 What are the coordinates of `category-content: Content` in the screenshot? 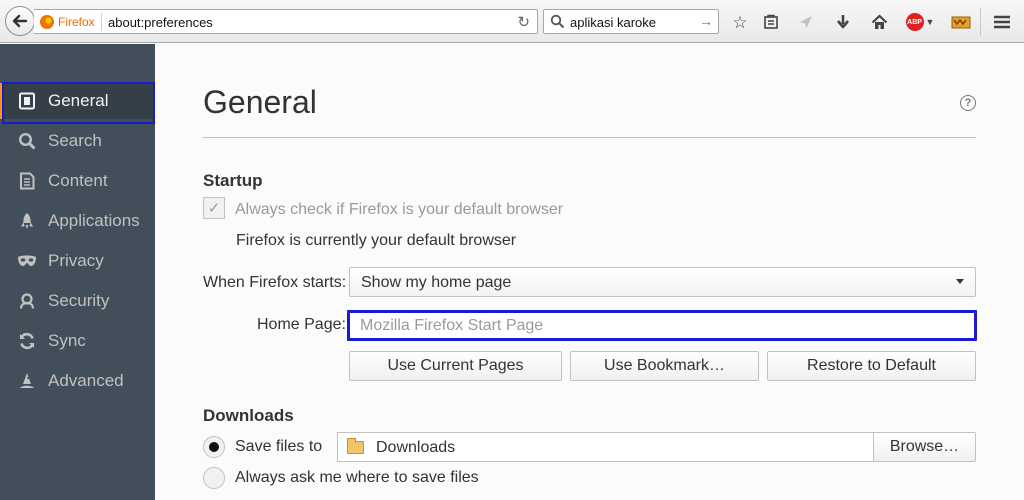 It's located at (77, 181).